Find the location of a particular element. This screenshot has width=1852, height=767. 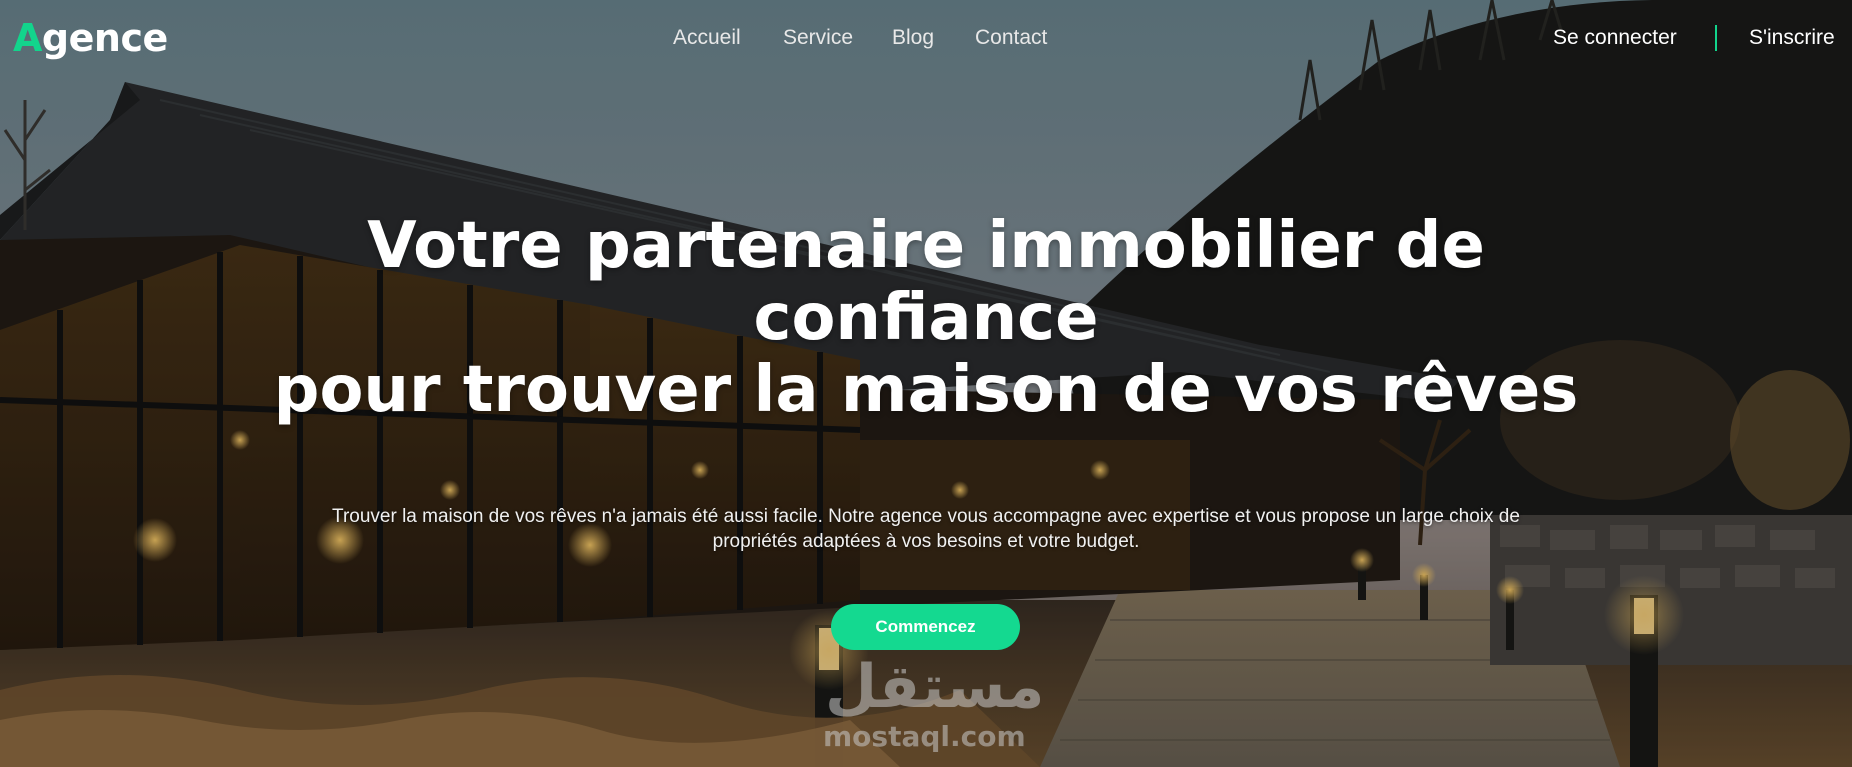

signup-link: S'inscrire is located at coordinates (1792, 38).